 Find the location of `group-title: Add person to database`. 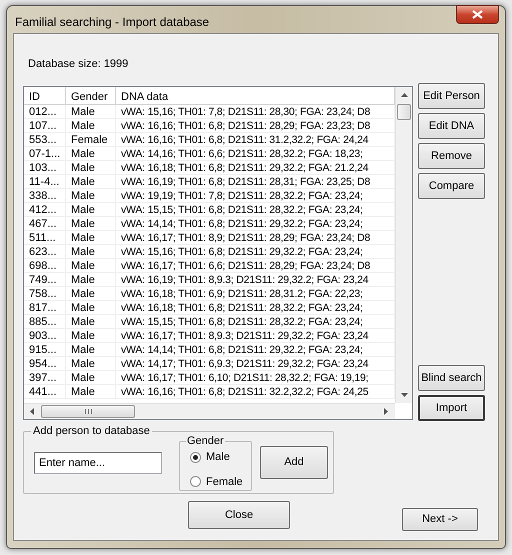

group-title: Add person to database is located at coordinates (91, 431).